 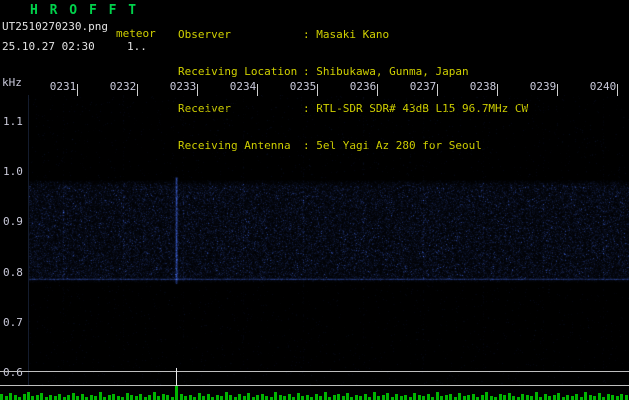 I want to click on y-tick-label: 0.9, so click(x=13, y=222).